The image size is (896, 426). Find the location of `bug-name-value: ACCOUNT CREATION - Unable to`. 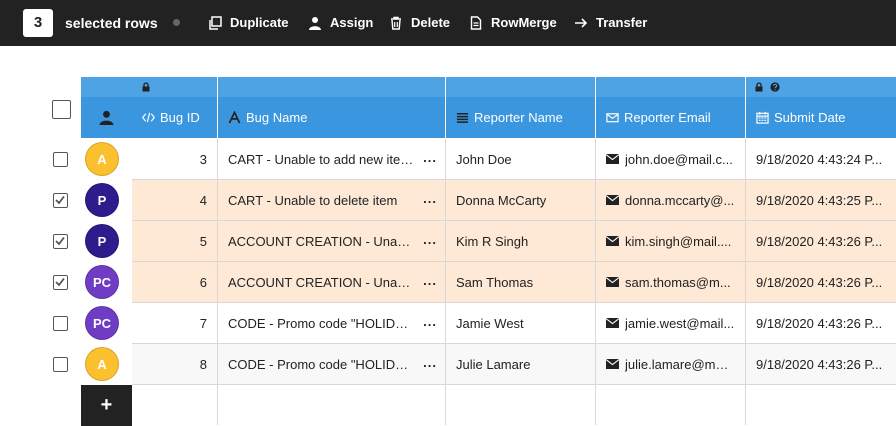

bug-name-value: ACCOUNT CREATION - Unable to is located at coordinates (321, 241).